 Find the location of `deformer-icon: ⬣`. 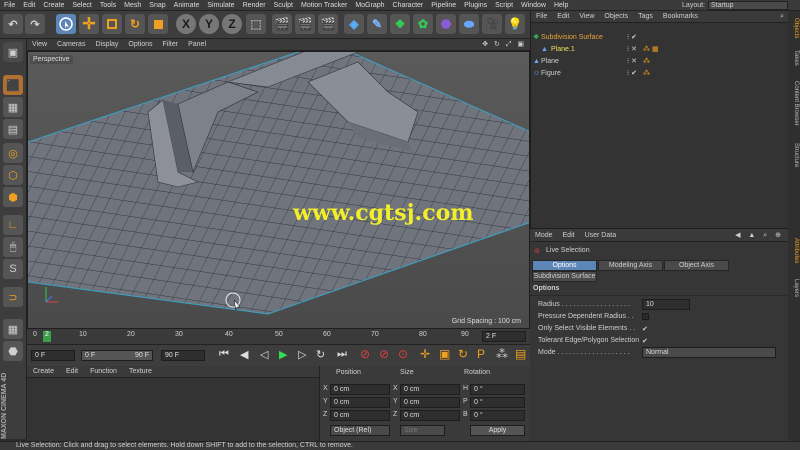

deformer-icon: ⬣ is located at coordinates (446, 24).